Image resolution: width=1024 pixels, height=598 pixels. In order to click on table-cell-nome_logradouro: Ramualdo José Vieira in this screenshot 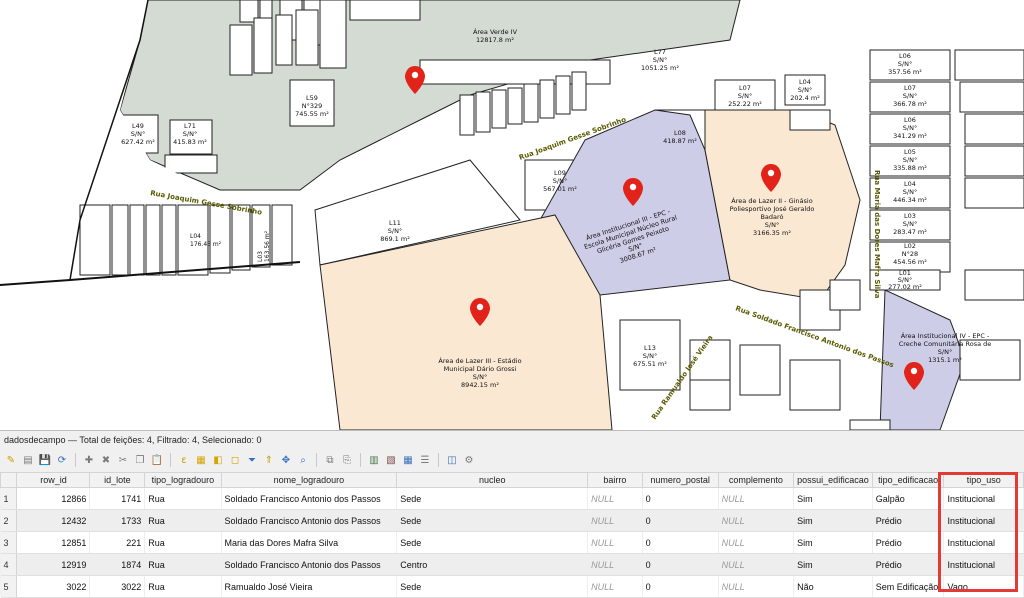, I will do `click(309, 586)`.